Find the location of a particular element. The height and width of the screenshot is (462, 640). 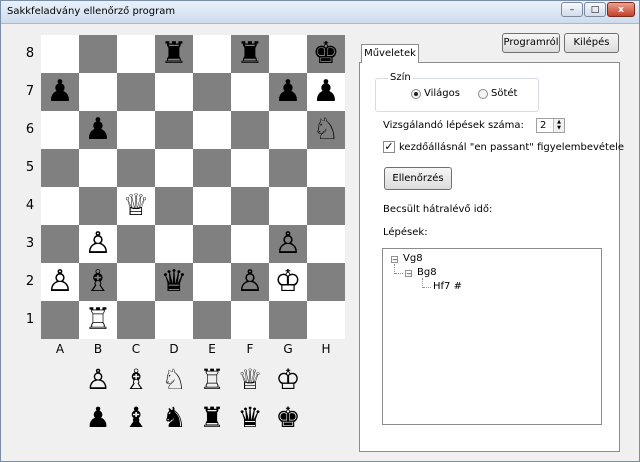

square-g4 is located at coordinates (288, 206).